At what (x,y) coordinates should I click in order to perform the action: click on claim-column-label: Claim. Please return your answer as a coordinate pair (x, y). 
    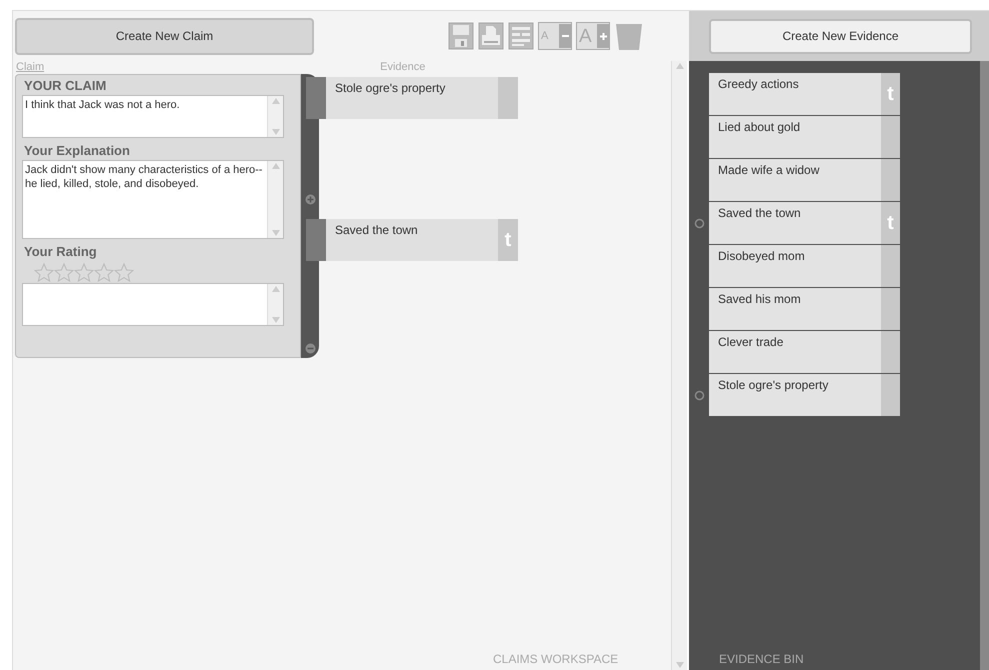
    Looking at the image, I should click on (30, 67).